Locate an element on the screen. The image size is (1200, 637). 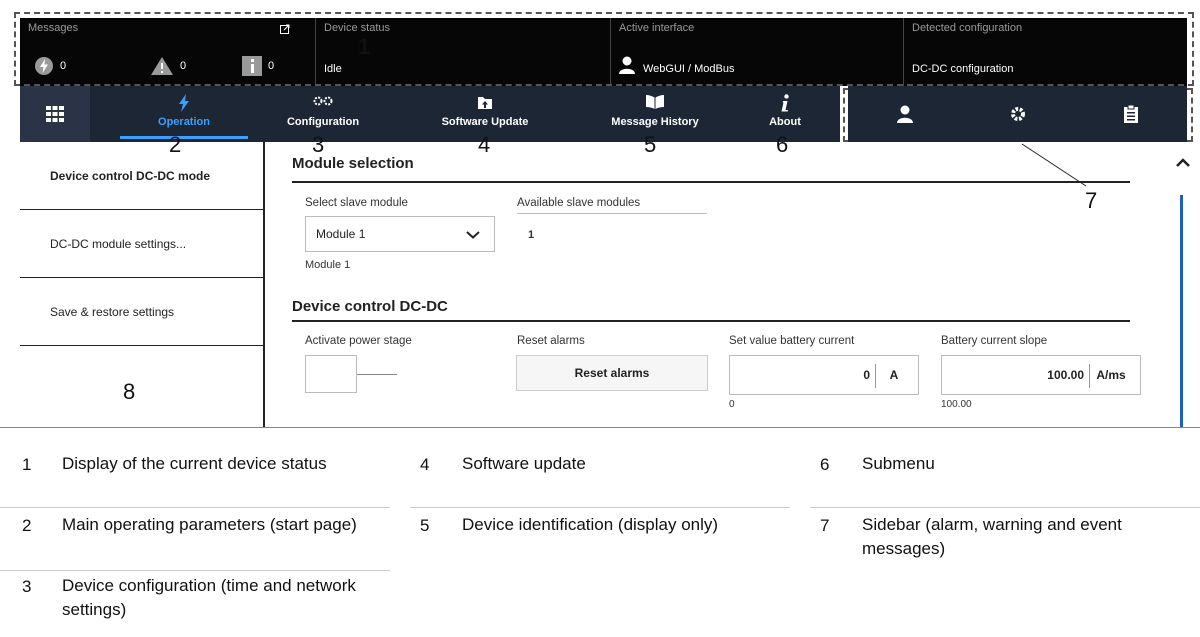
legend-text: Main operating parameters (start page) is located at coordinates (209, 524).